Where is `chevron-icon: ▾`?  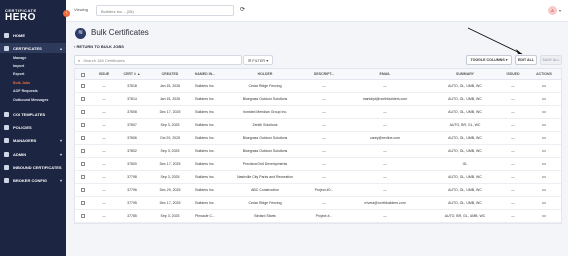
chevron-icon: ▾ is located at coordinates (60, 154).